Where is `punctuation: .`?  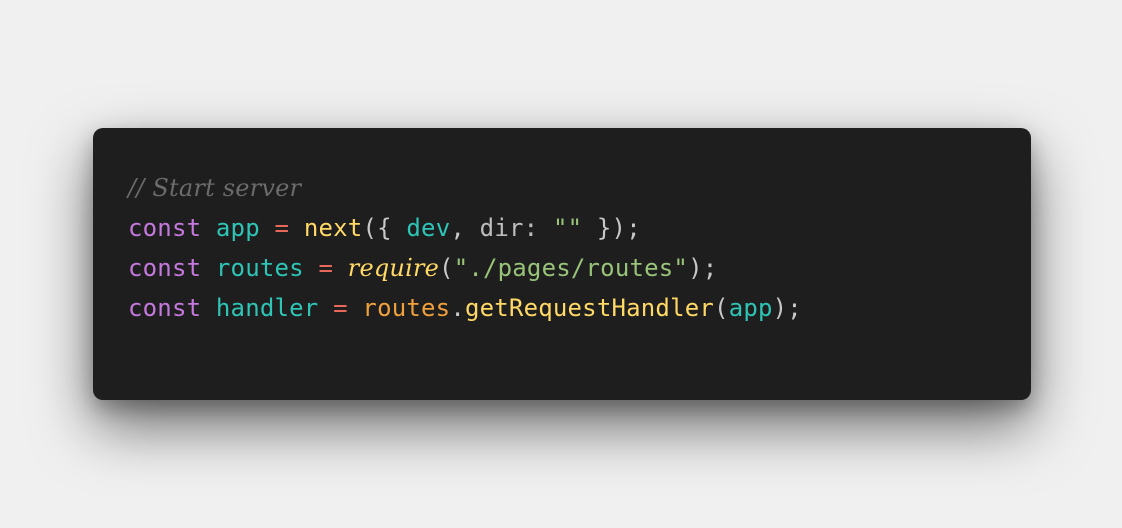
punctuation: . is located at coordinates (457, 308).